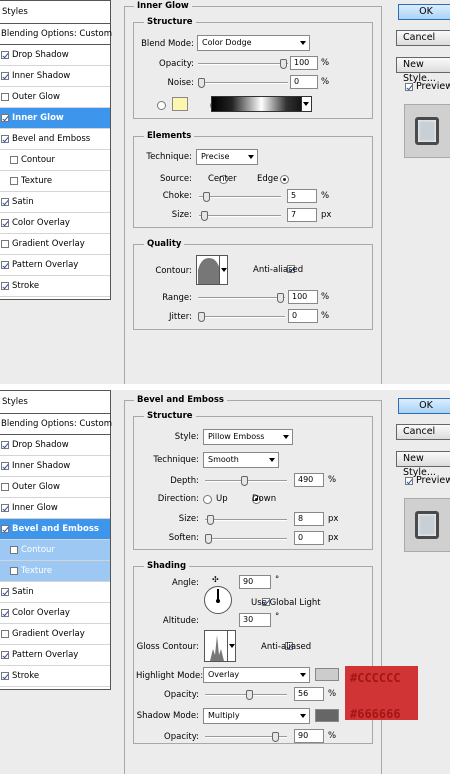 The height and width of the screenshot is (774, 450). Describe the element at coordinates (240, 197) in the screenshot. I see `choke-slider` at that location.